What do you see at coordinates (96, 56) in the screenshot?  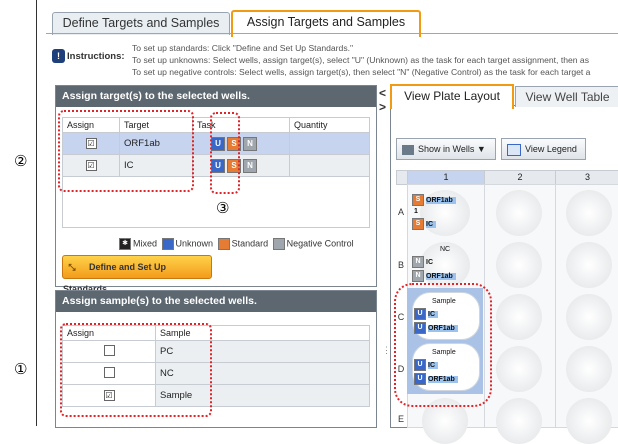 I see `instructions-label: Instructions:` at bounding box center [96, 56].